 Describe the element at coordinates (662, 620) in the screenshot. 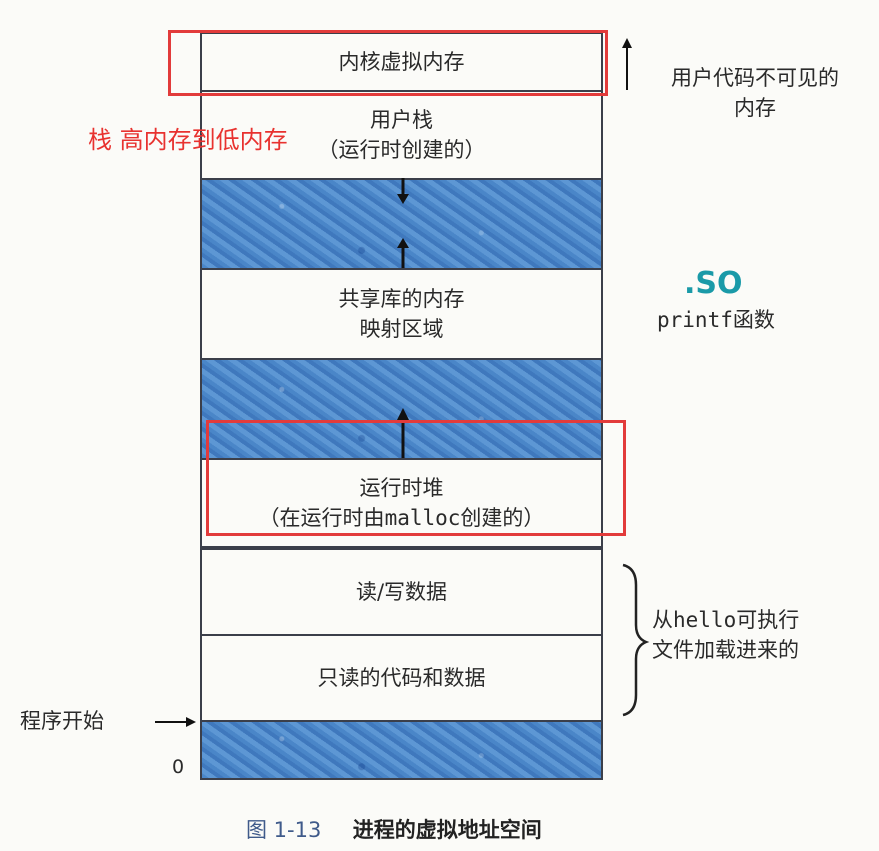

I see `hello-line1-pre: 从` at that location.